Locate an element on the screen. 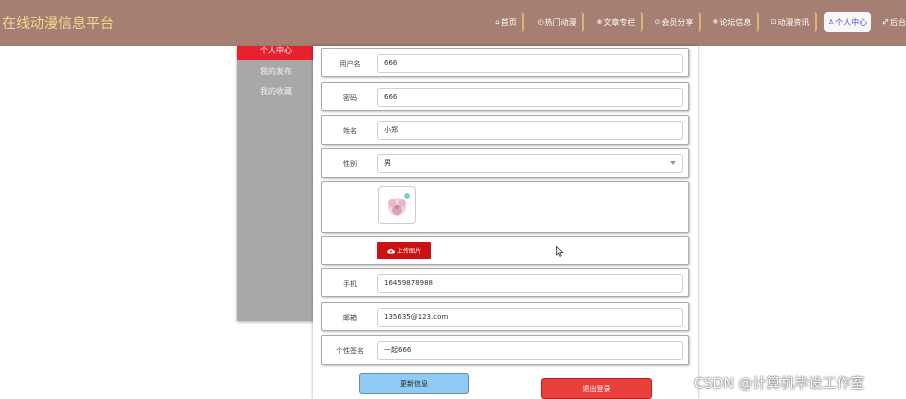 The image size is (906, 399). sidebar-item-personal-center: 个人中心 is located at coordinates (276, 53).